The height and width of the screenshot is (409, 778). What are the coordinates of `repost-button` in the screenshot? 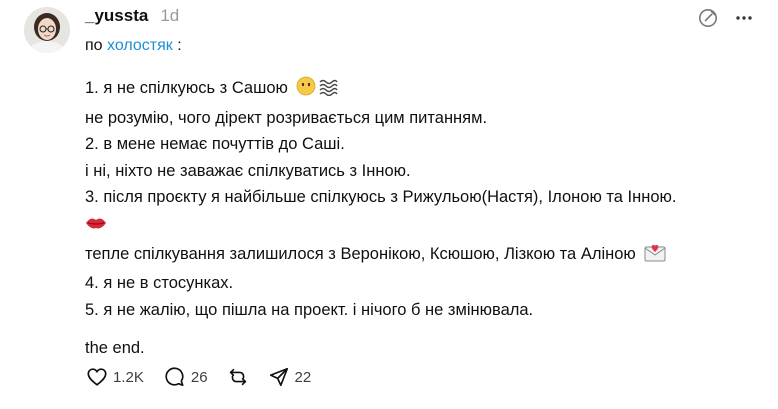 It's located at (238, 377).